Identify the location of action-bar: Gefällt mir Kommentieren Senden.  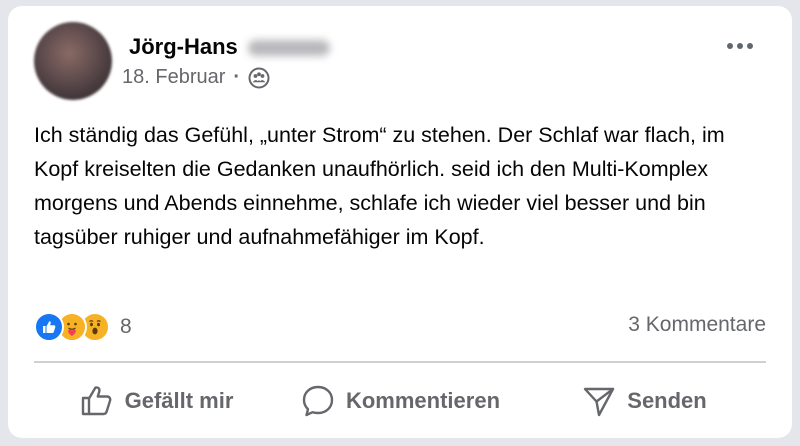
(400, 401).